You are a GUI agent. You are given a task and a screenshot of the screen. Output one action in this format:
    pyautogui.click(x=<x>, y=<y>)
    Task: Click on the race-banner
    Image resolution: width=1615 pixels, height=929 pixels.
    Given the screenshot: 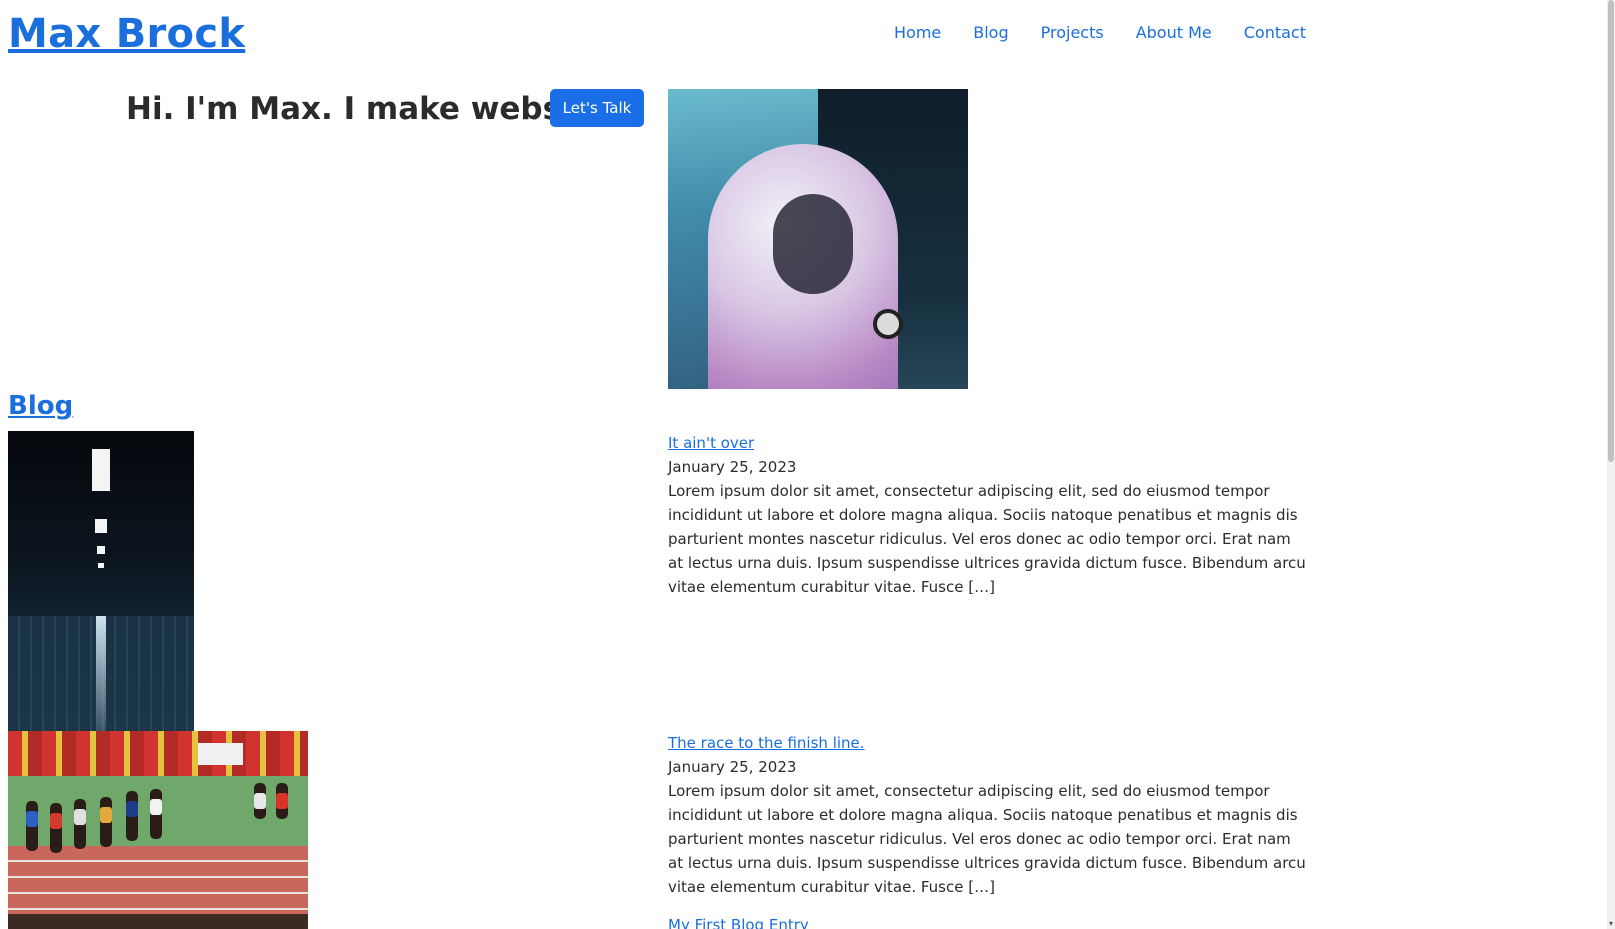 What is the action you would take?
    pyautogui.click(x=220, y=754)
    